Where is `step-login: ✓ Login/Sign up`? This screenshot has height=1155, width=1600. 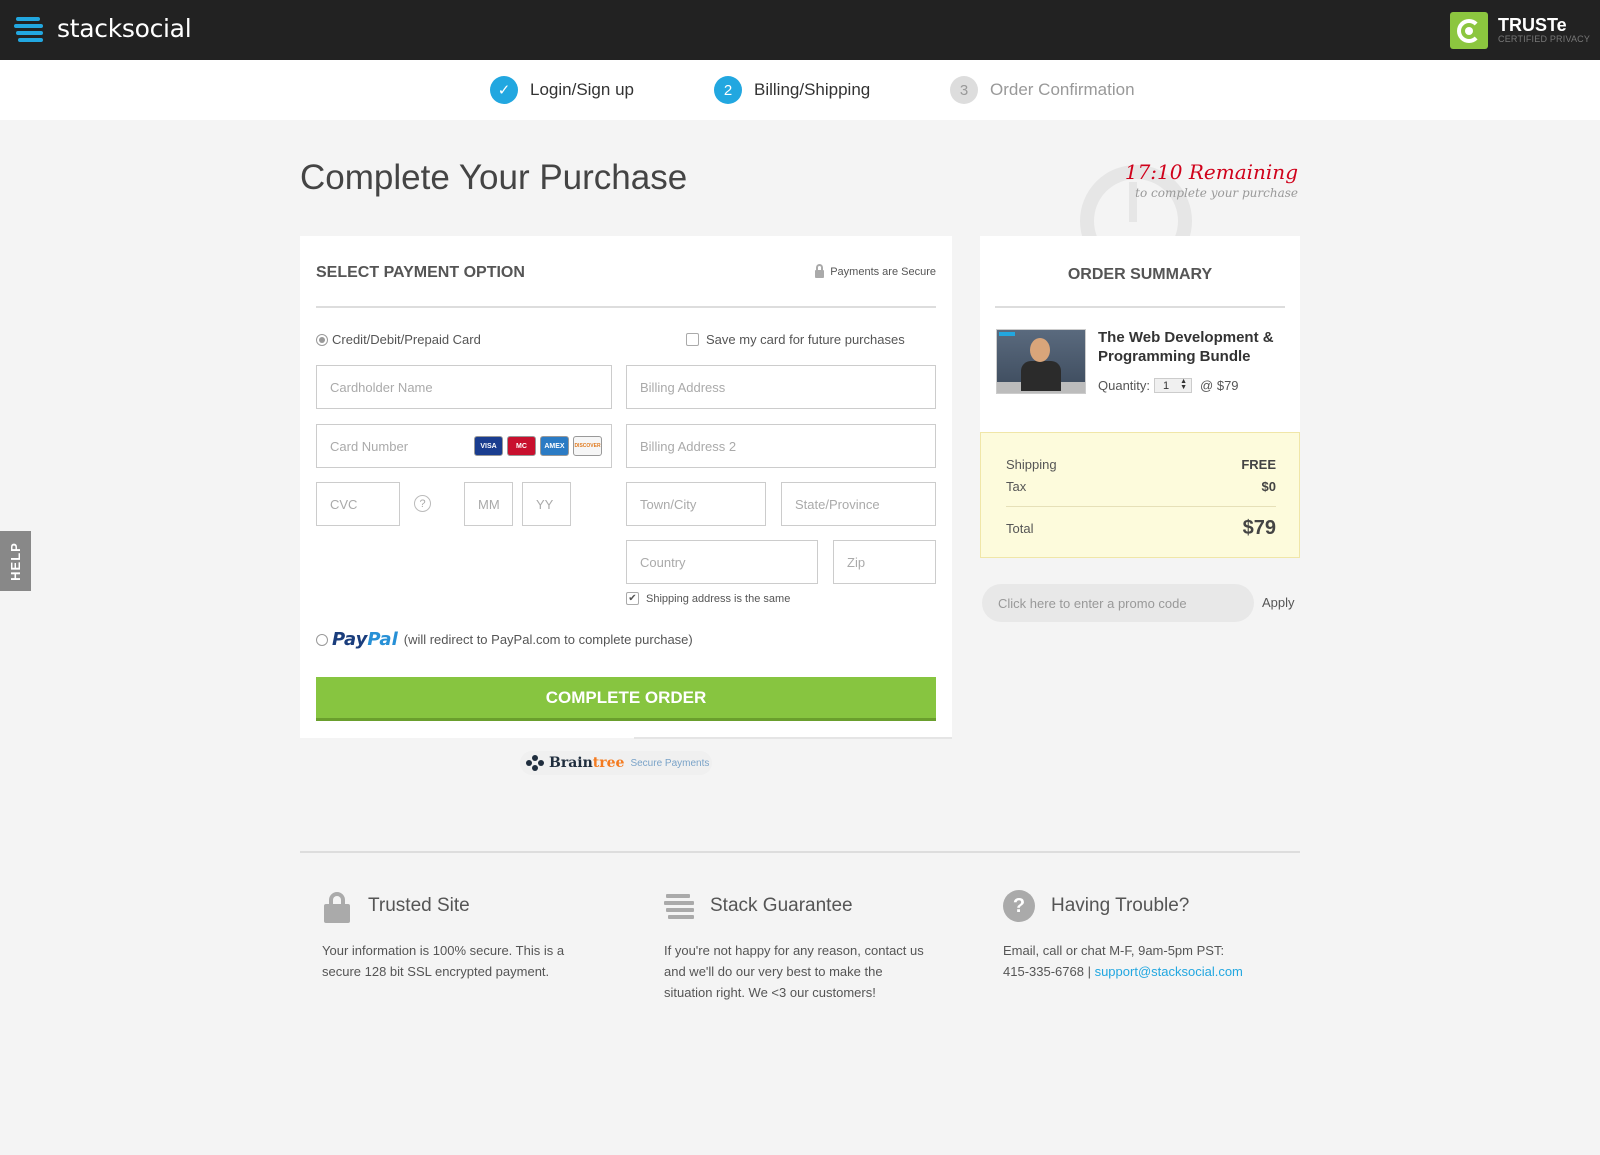
step-login: ✓ Login/Sign up is located at coordinates (562, 90).